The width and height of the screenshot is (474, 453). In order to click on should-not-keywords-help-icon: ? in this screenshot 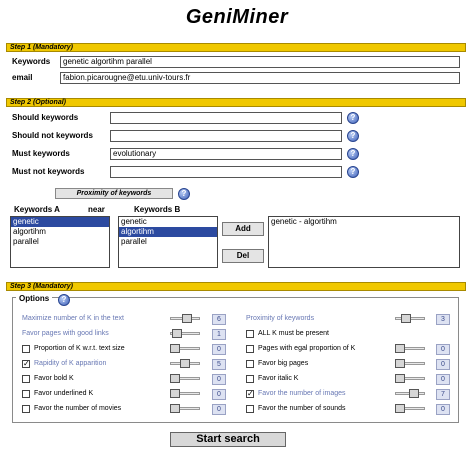, I will do `click(353, 136)`.